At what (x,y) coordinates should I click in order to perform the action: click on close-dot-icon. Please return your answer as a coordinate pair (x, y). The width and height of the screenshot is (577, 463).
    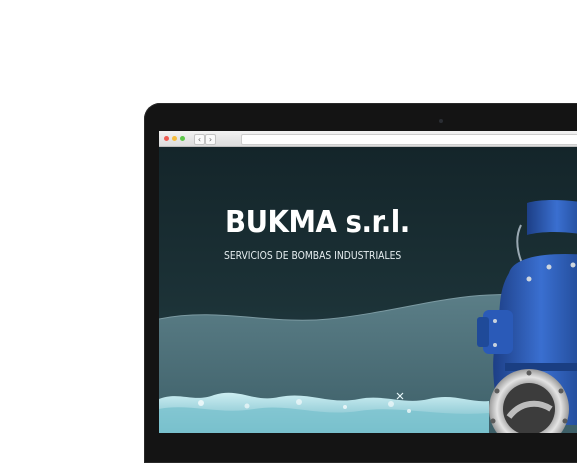
    Looking at the image, I should click on (166, 138).